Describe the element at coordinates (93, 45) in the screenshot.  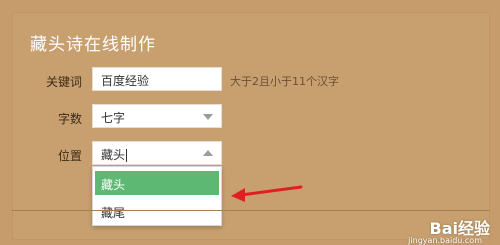
I see `page-title: 藏头诗在线制作` at that location.